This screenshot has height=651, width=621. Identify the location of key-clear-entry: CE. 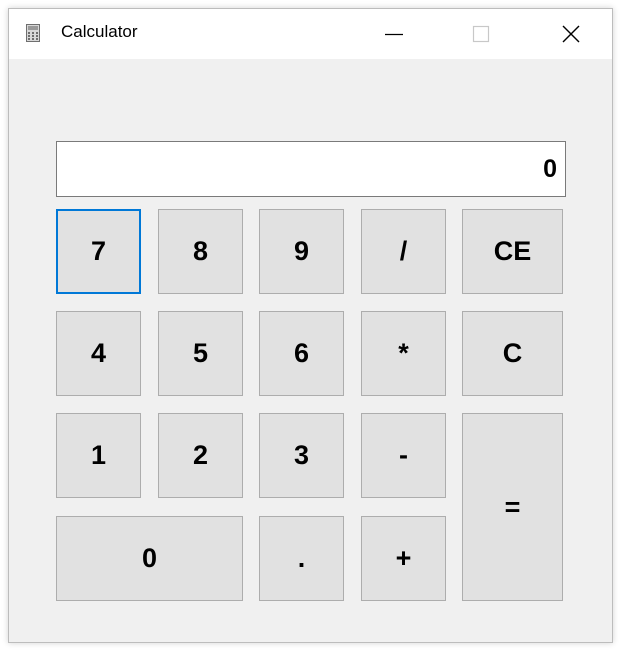
(512, 251).